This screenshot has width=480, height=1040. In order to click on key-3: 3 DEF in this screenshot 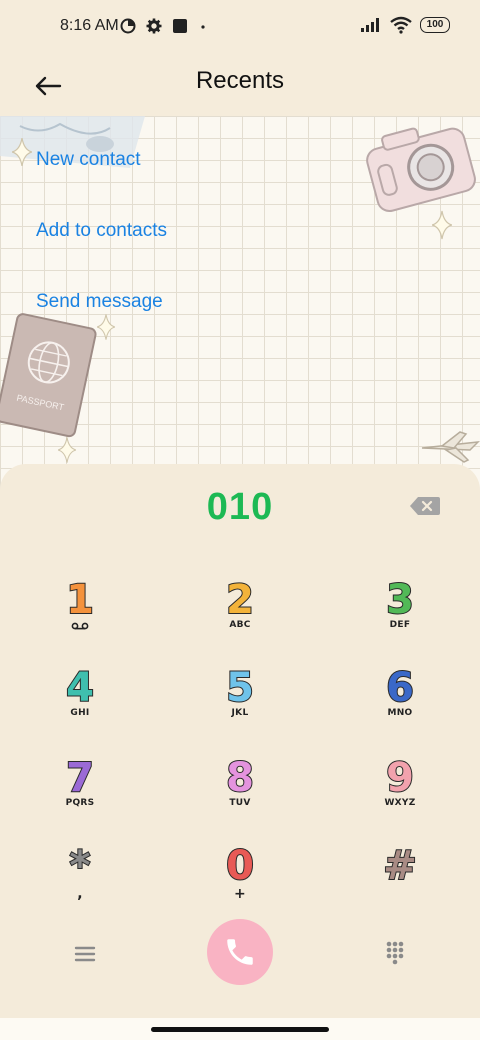, I will do `click(400, 617)`.